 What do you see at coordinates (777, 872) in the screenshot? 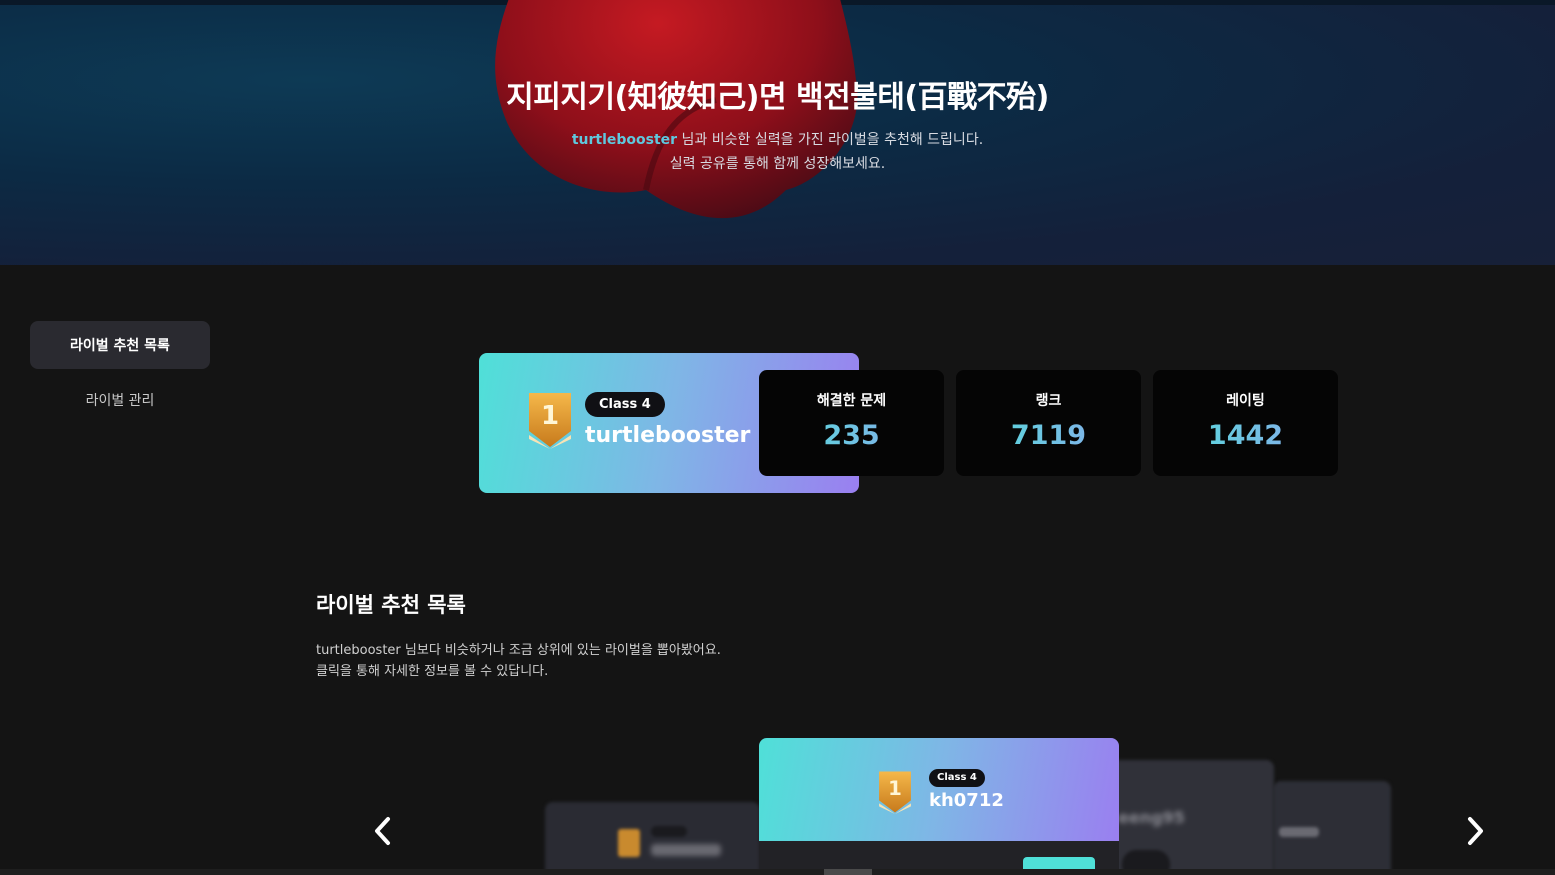
I see `horizontal-scrollbar` at bounding box center [777, 872].